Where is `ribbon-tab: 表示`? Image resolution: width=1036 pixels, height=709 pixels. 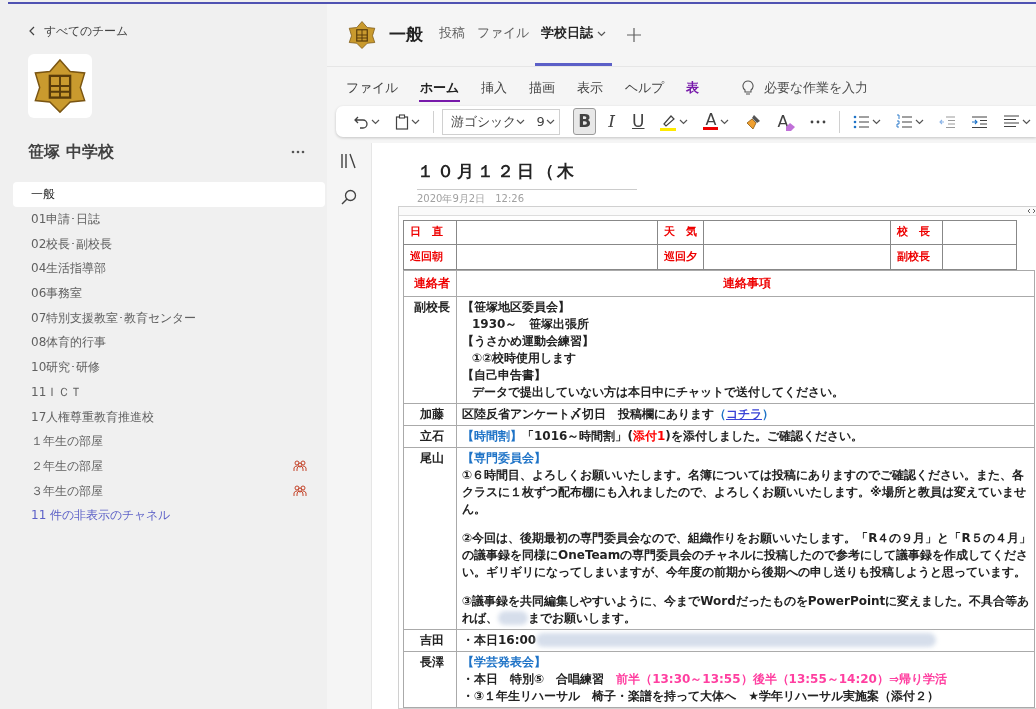
ribbon-tab: 表示 is located at coordinates (590, 89).